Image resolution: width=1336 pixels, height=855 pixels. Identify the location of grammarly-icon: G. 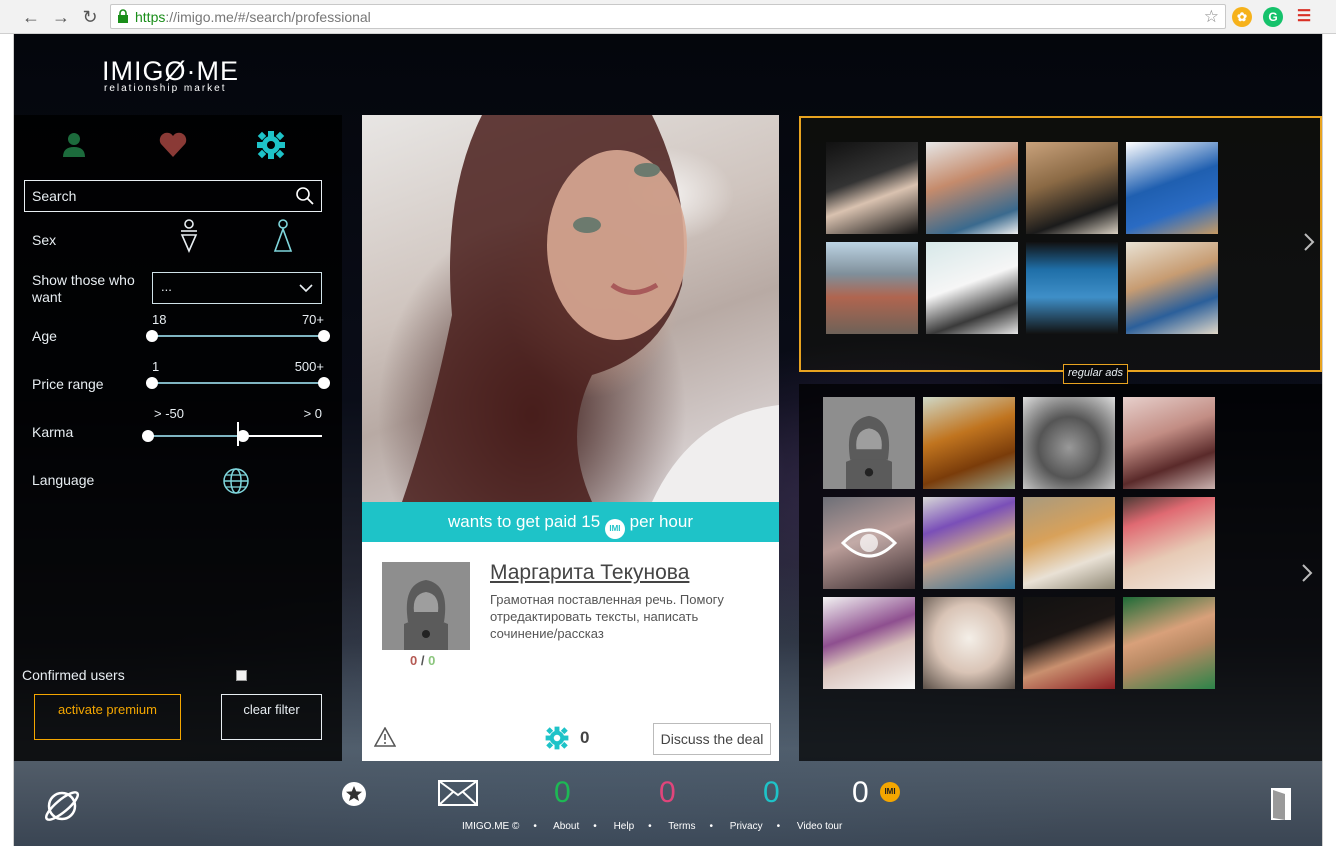
(1273, 17).